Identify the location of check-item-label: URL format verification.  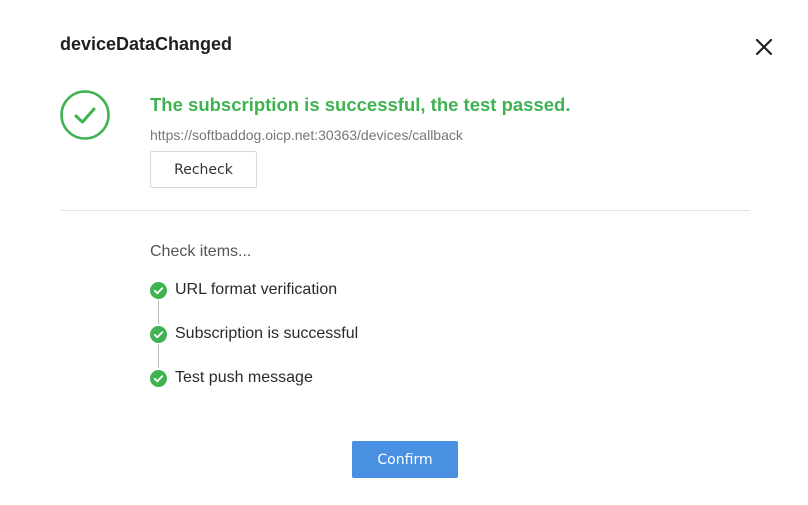
(256, 289).